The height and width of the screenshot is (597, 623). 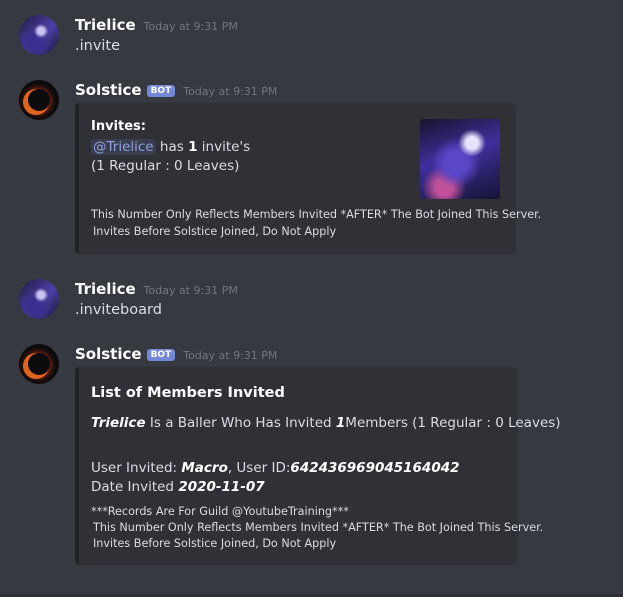 I want to click on message-text: .invite, so click(x=98, y=46).